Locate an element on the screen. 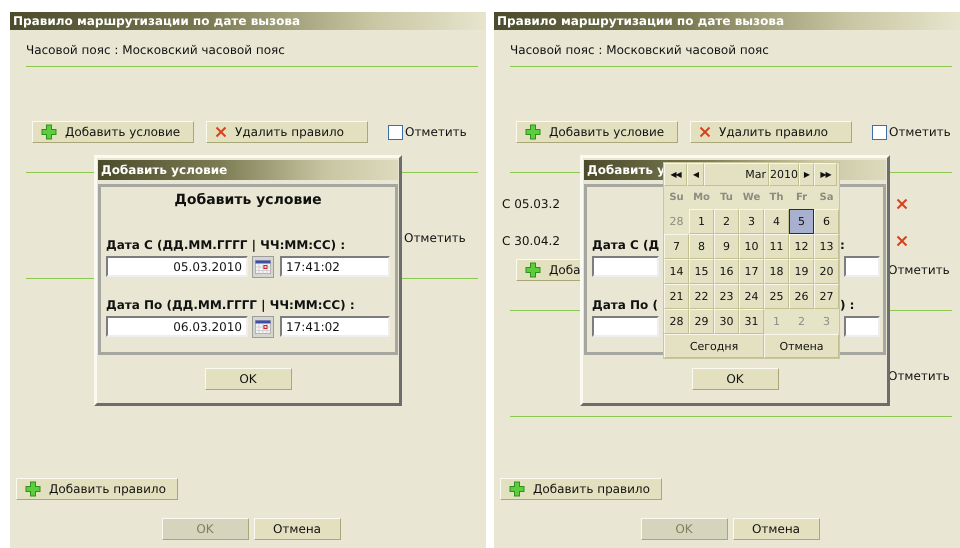  weekday-label: Su is located at coordinates (676, 198).